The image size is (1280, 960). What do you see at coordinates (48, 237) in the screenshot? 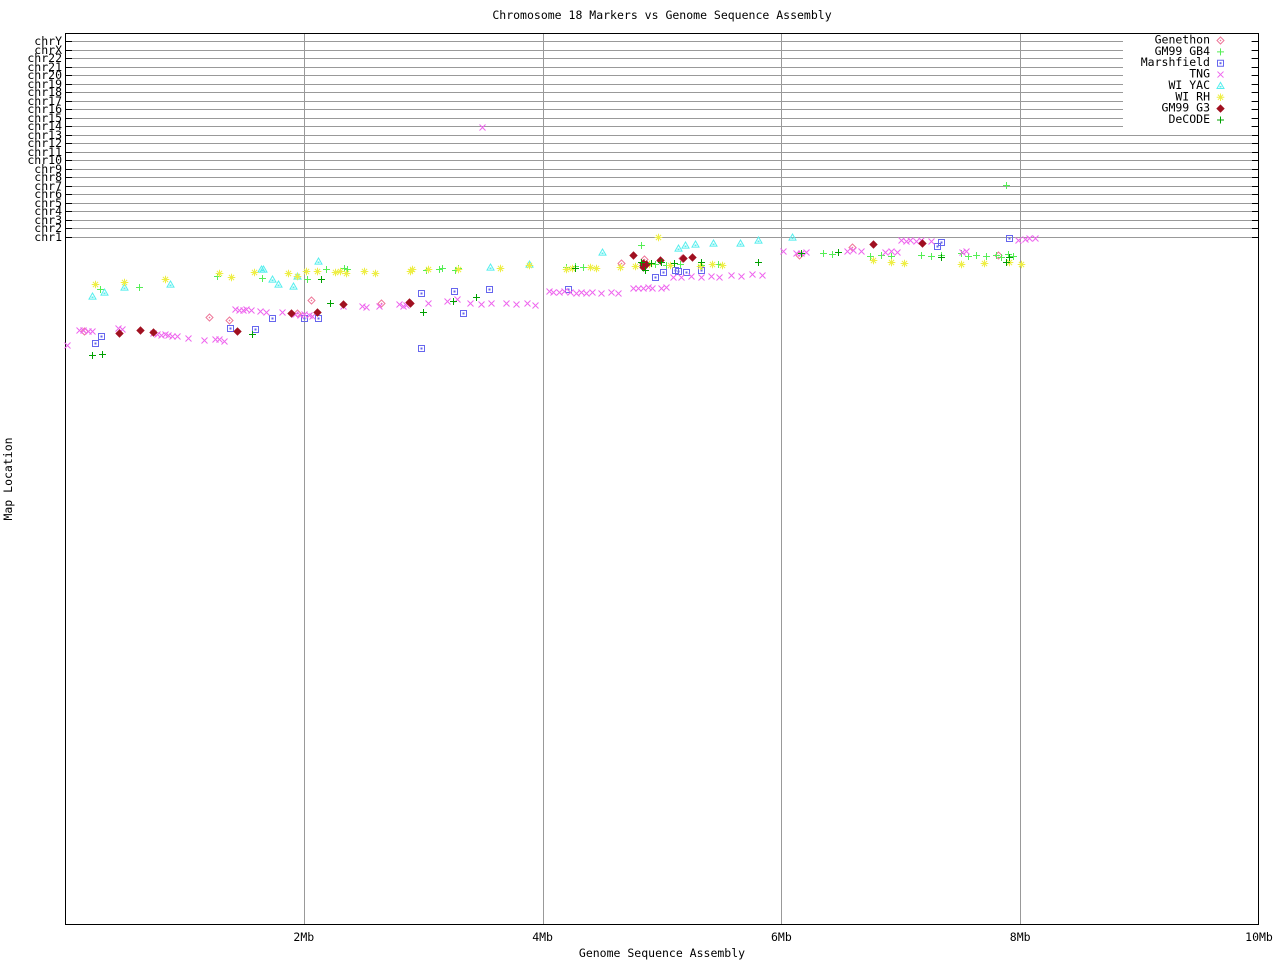
I see `y-tick-label-chr1: chr1` at bounding box center [48, 237].